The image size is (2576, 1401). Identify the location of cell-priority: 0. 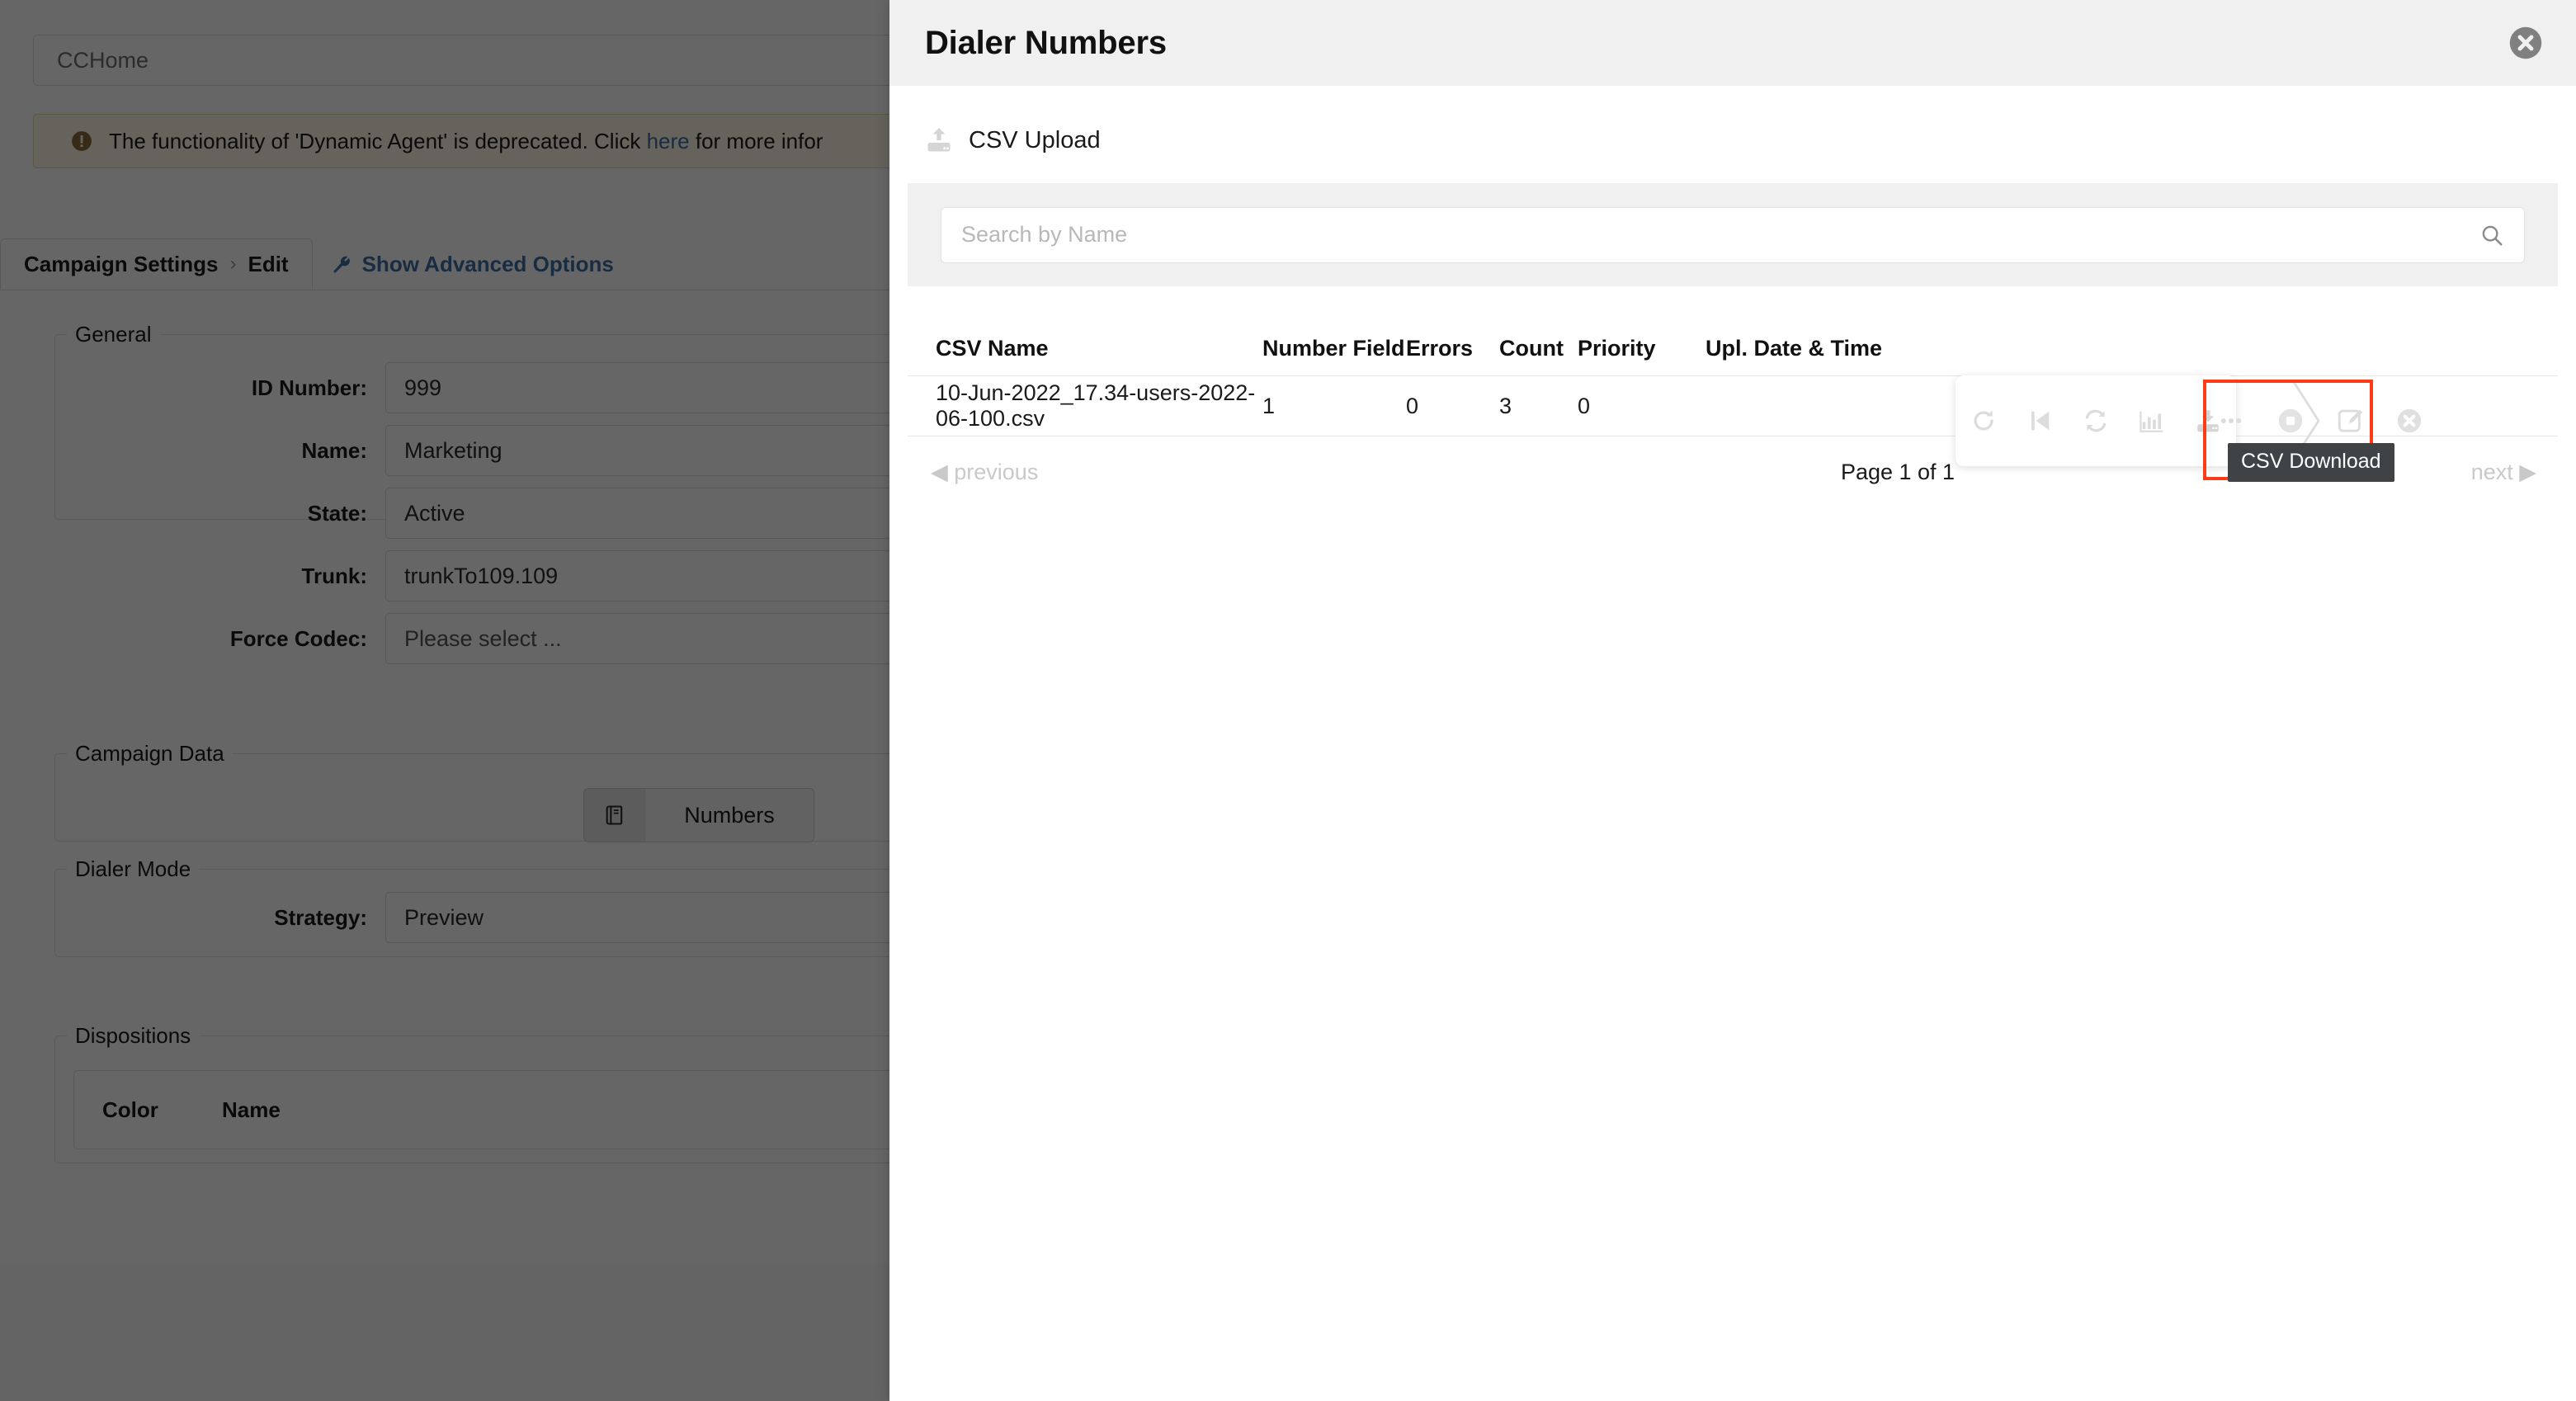
(1584, 405).